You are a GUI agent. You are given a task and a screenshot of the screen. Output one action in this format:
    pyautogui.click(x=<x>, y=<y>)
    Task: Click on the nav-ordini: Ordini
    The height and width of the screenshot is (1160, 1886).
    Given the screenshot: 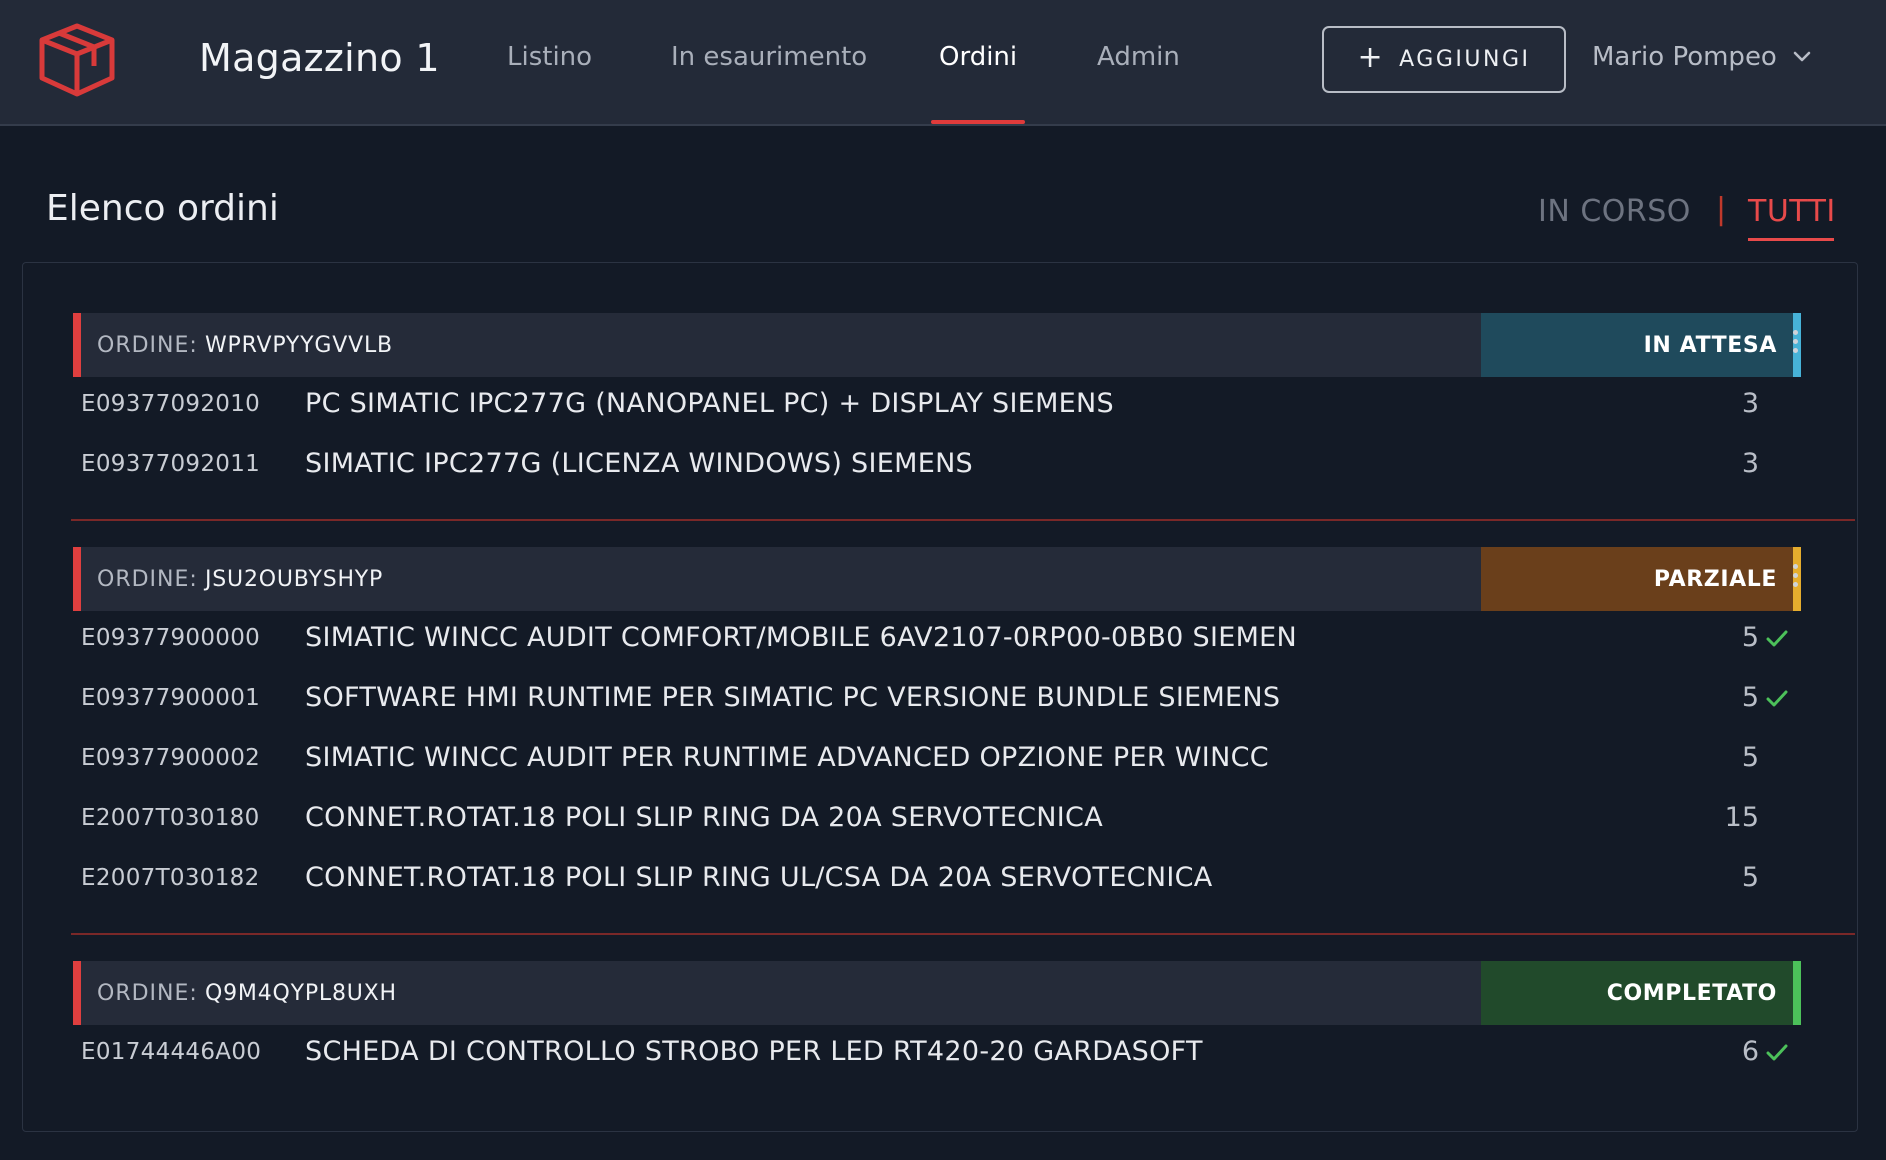 What is the action you would take?
    pyautogui.click(x=978, y=57)
    